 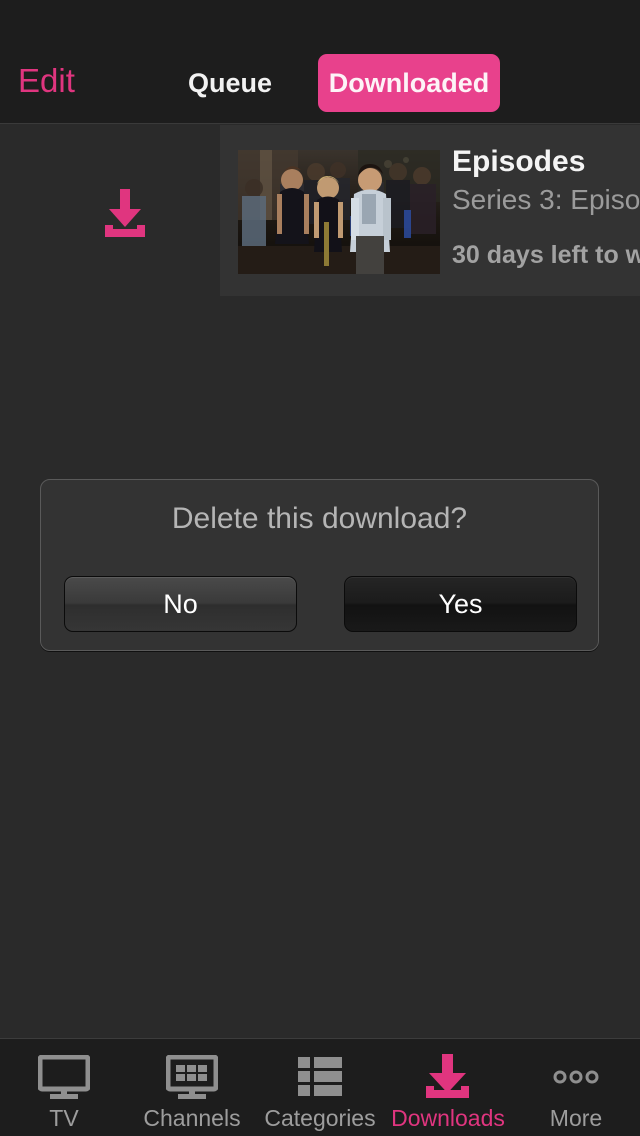 I want to click on categories-icon, so click(x=320, y=1077).